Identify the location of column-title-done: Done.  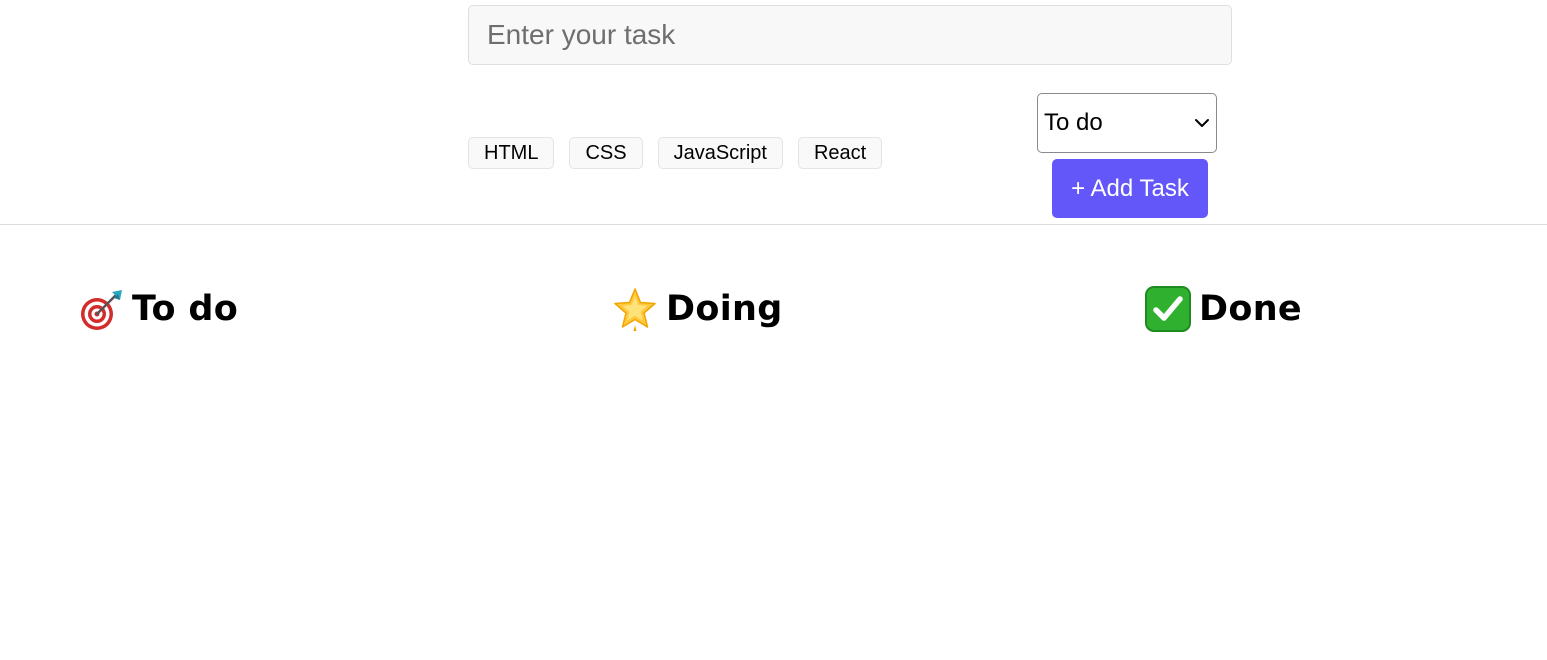
(1250, 309).